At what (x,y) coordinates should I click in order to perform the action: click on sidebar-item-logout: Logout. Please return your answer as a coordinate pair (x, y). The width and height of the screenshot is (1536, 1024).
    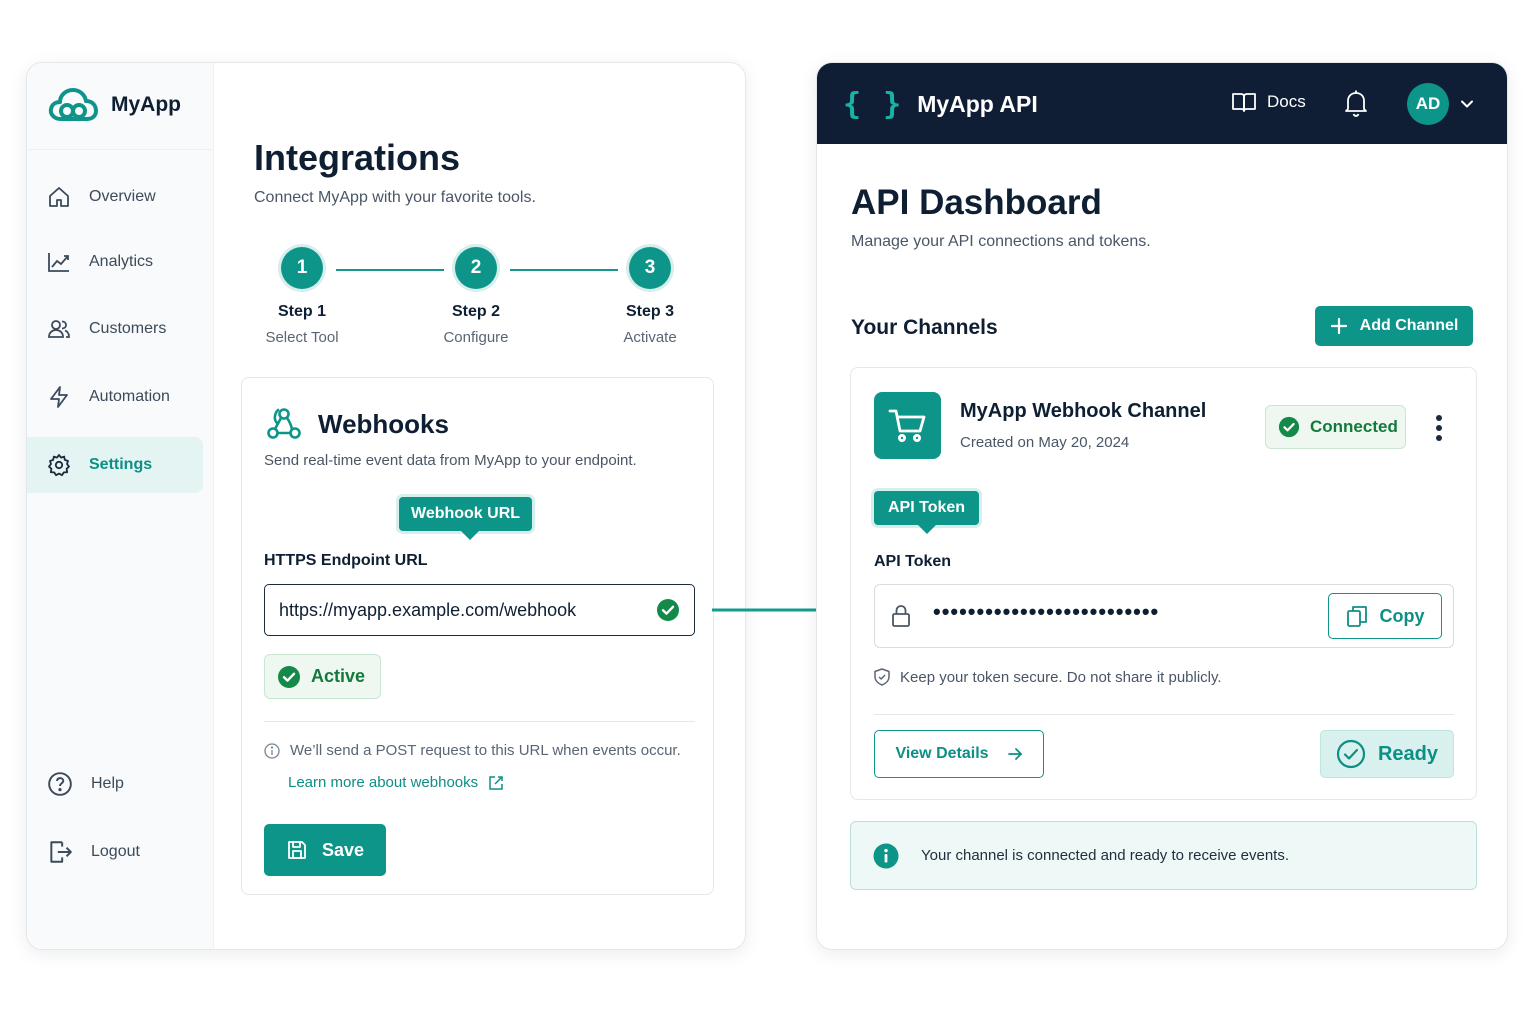
    Looking at the image, I should click on (115, 852).